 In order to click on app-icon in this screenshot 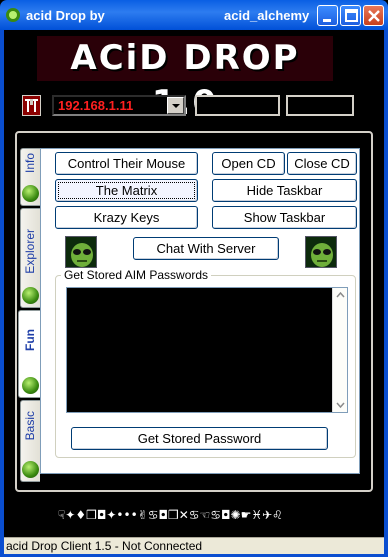, I will do `click(13, 15)`.